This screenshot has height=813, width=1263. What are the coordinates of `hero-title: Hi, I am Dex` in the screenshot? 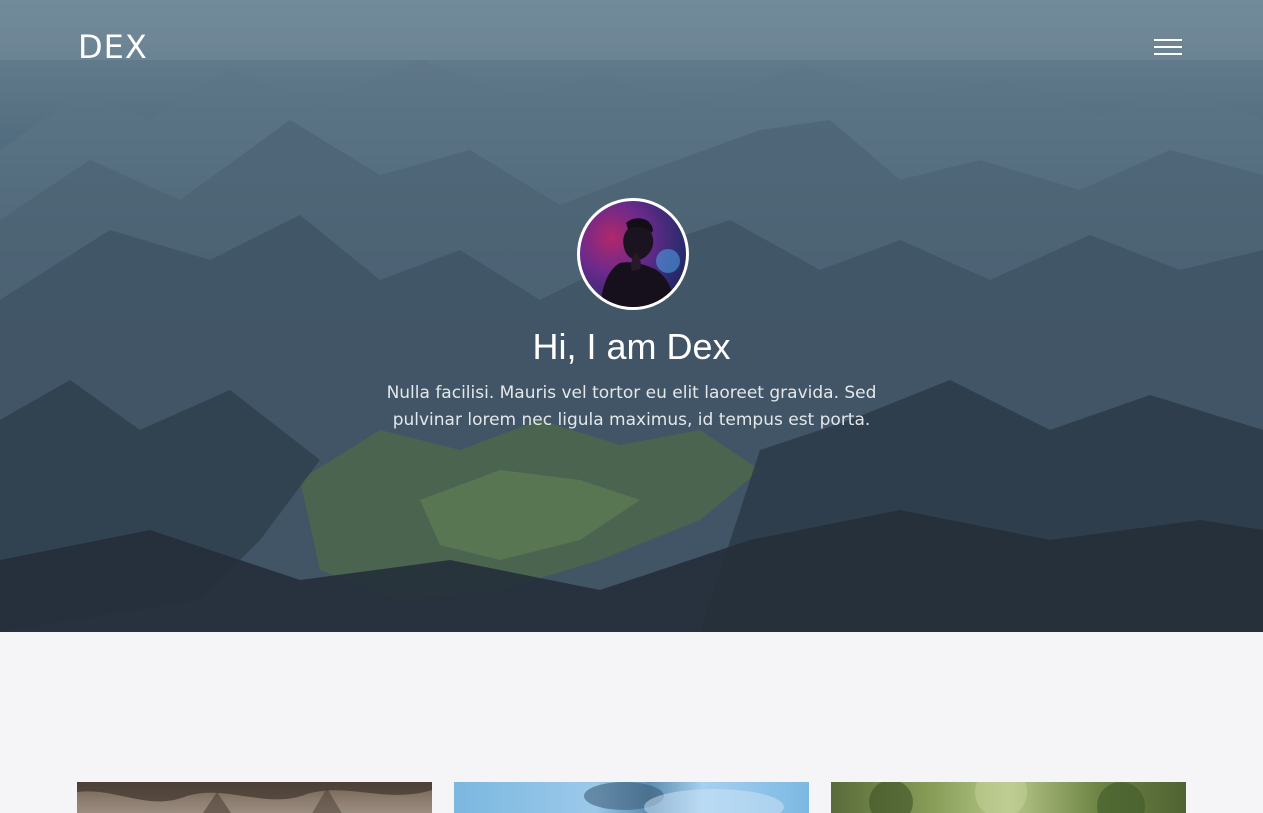 It's located at (631, 346).